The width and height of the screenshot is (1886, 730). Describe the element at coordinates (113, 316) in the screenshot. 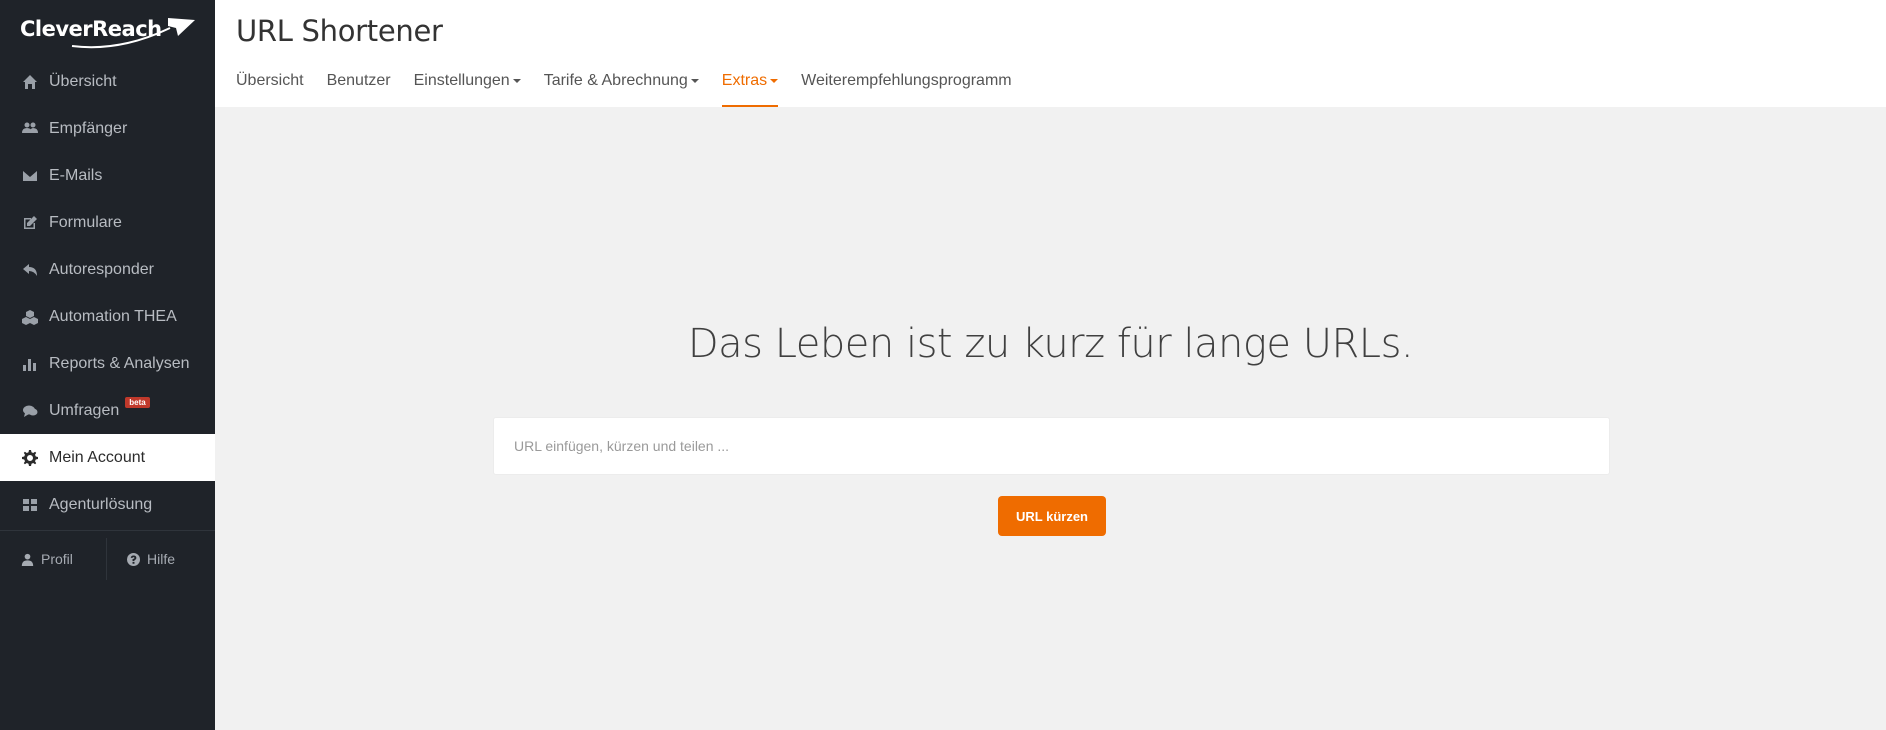

I see `sidebar-item-label: Automation THEA` at that location.